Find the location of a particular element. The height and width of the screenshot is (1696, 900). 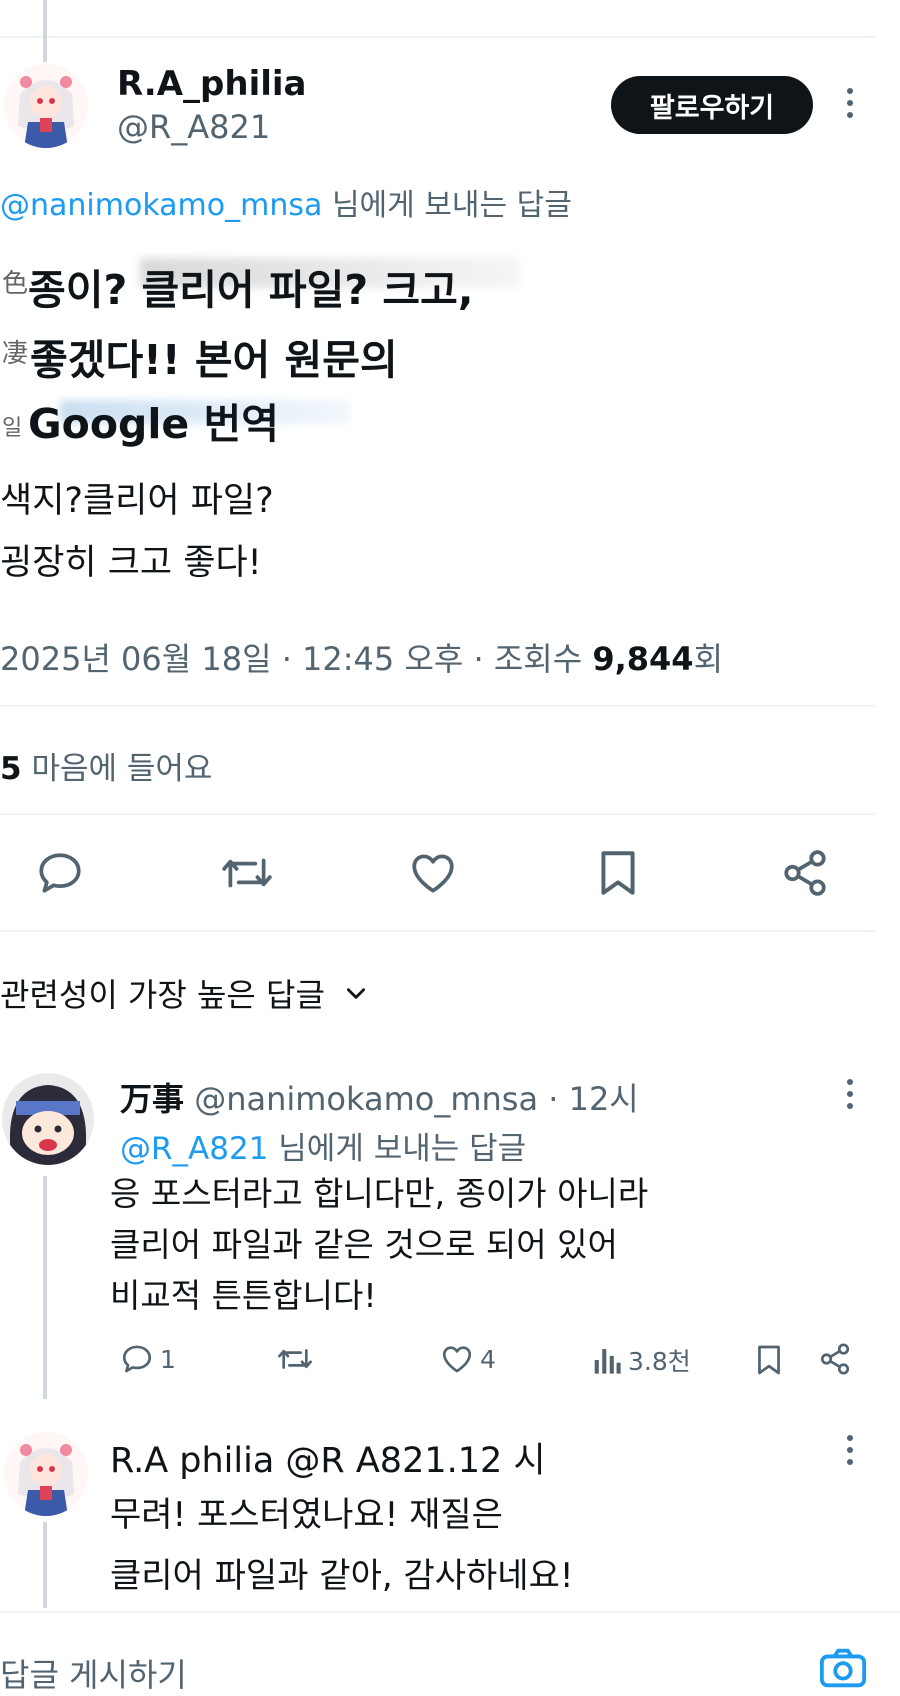

author-handle: @R_A821 is located at coordinates (193, 127).